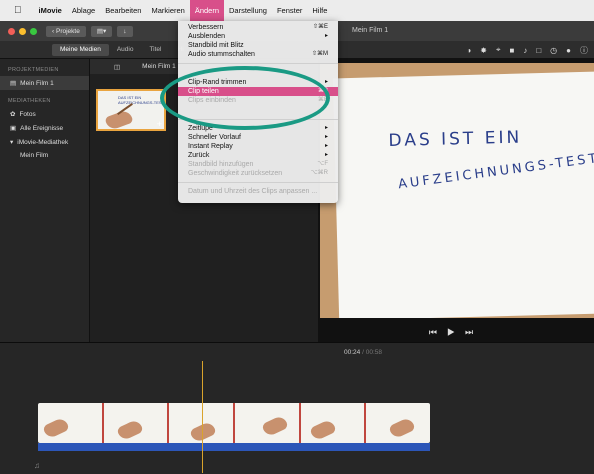 The width and height of the screenshot is (594, 474). Describe the element at coordinates (29, 101) in the screenshot. I see `libraries-header: MEDIATHEKEN` at that location.